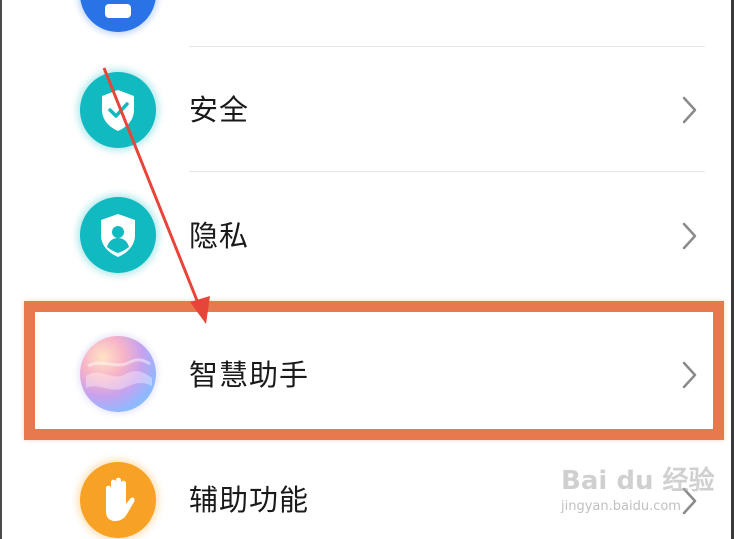 The width and height of the screenshot is (734, 539). I want to click on shield-check-icon, so click(118, 110).